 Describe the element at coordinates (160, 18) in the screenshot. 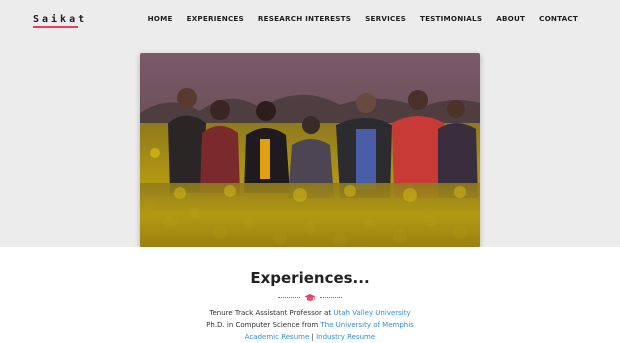

I see `nav-home: HOME` at that location.